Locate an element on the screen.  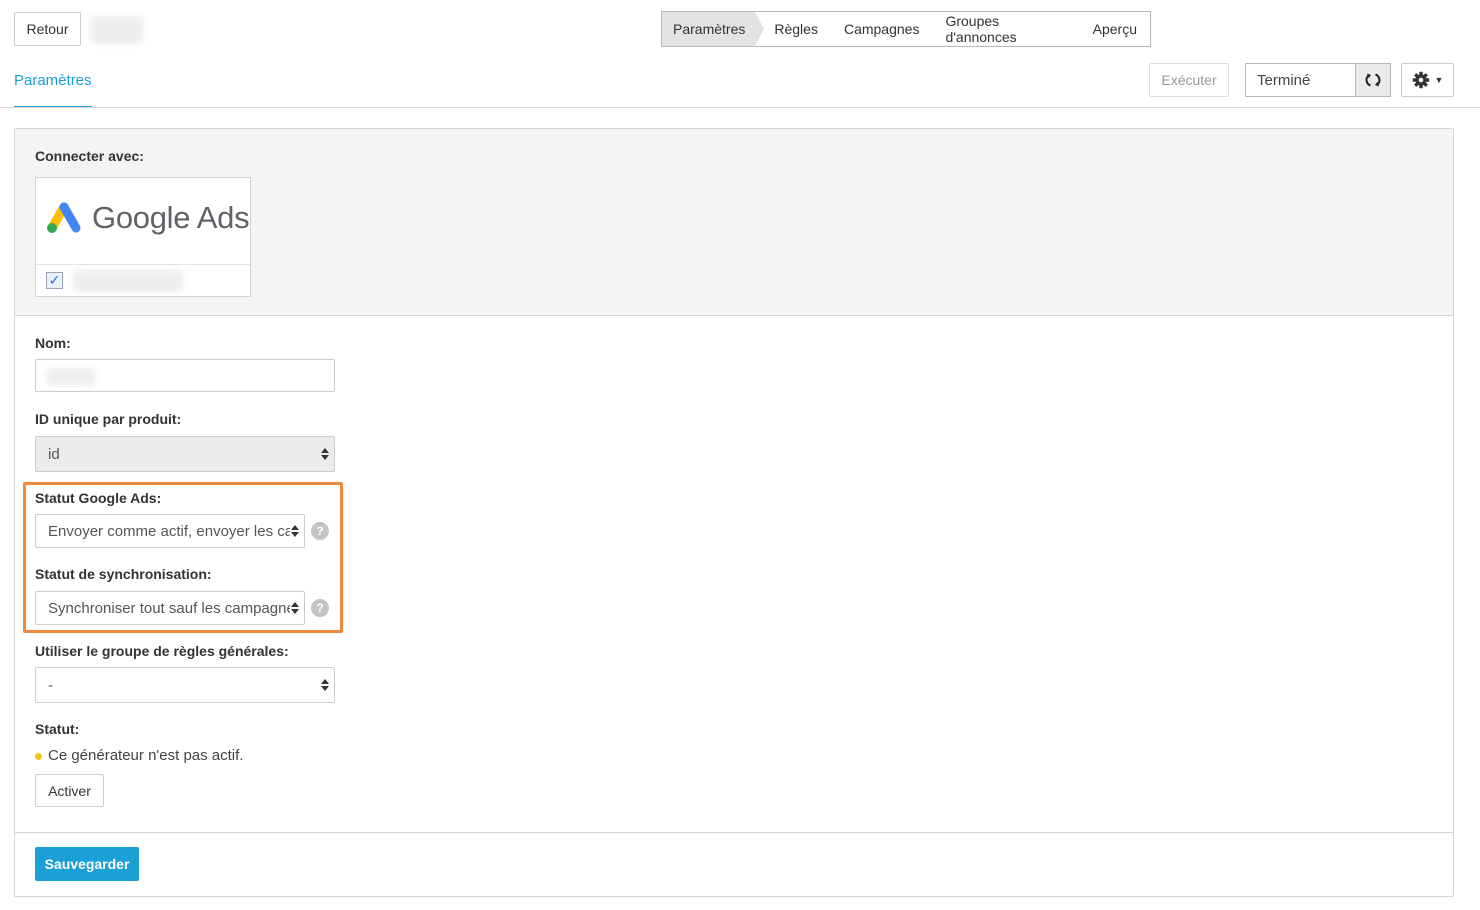
card-divider is located at coordinates (143, 264).